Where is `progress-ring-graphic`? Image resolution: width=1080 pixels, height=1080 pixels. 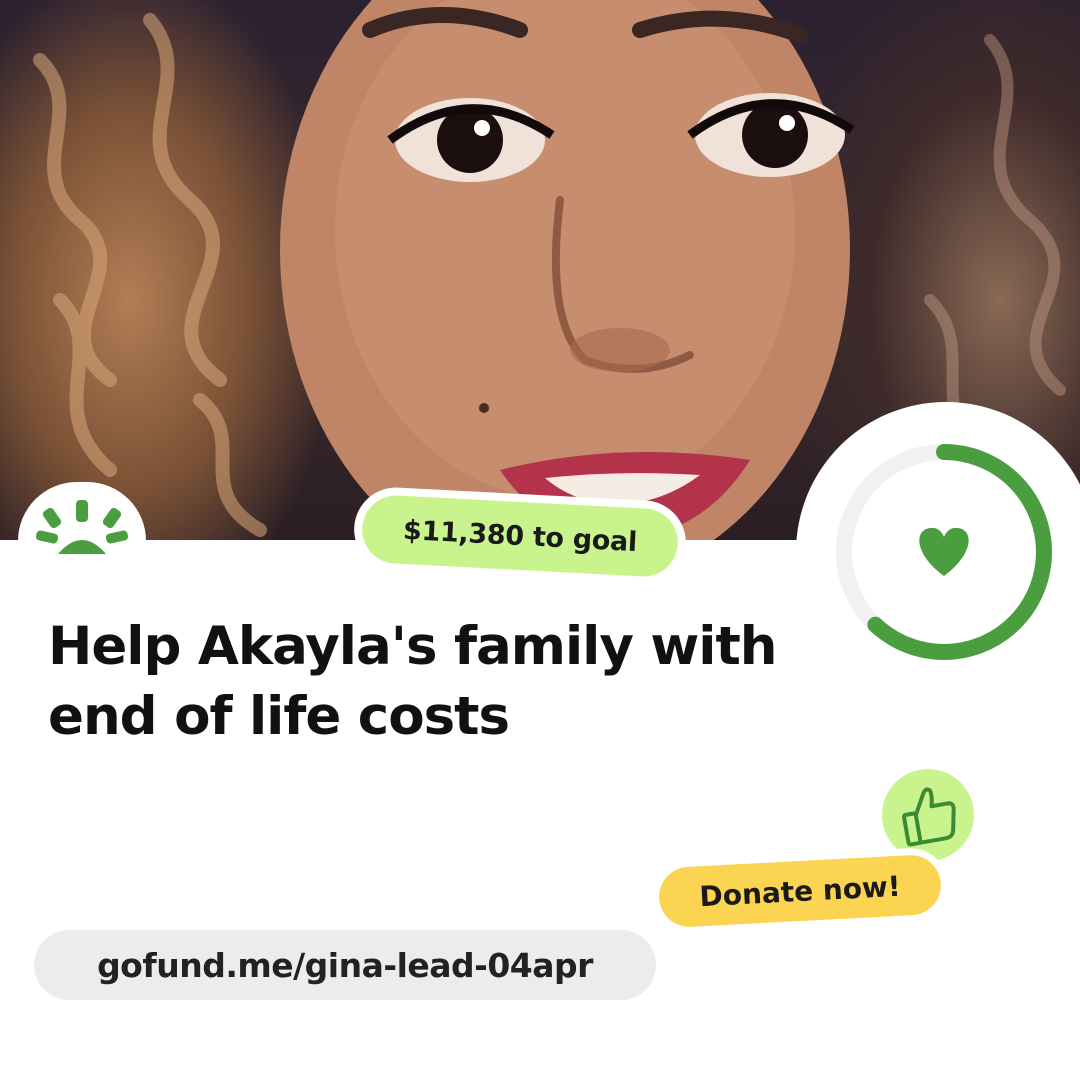 progress-ring-graphic is located at coordinates (944, 552).